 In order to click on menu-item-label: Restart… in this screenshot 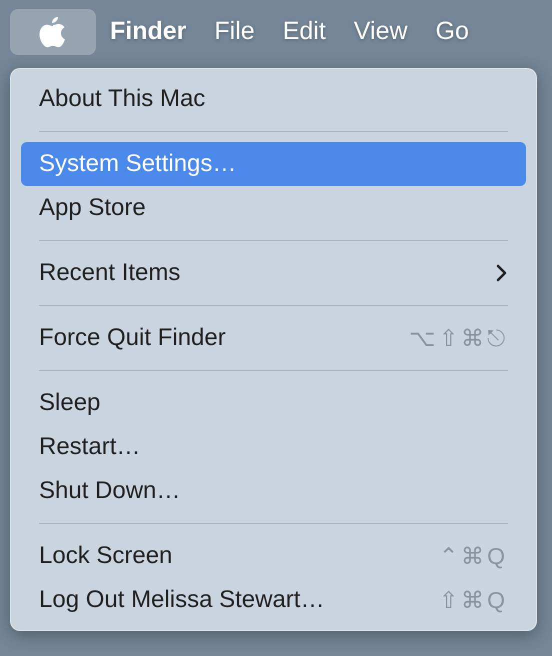, I will do `click(89, 447)`.